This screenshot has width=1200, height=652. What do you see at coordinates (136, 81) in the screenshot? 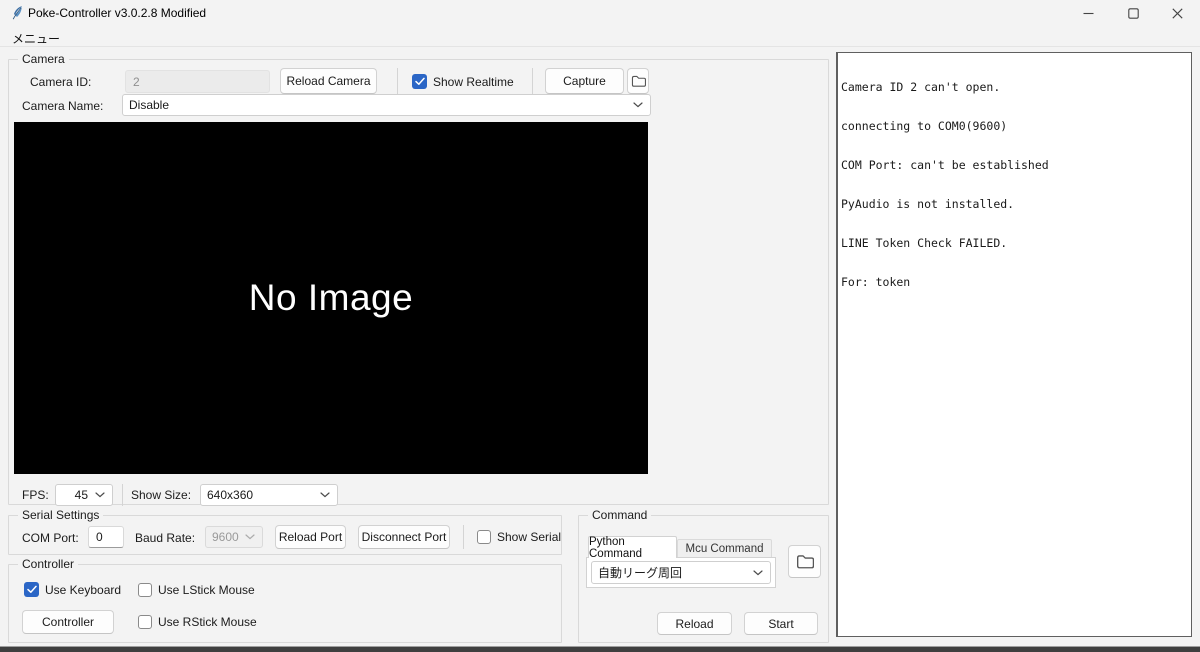
I see `camera-id-value: 2` at bounding box center [136, 81].